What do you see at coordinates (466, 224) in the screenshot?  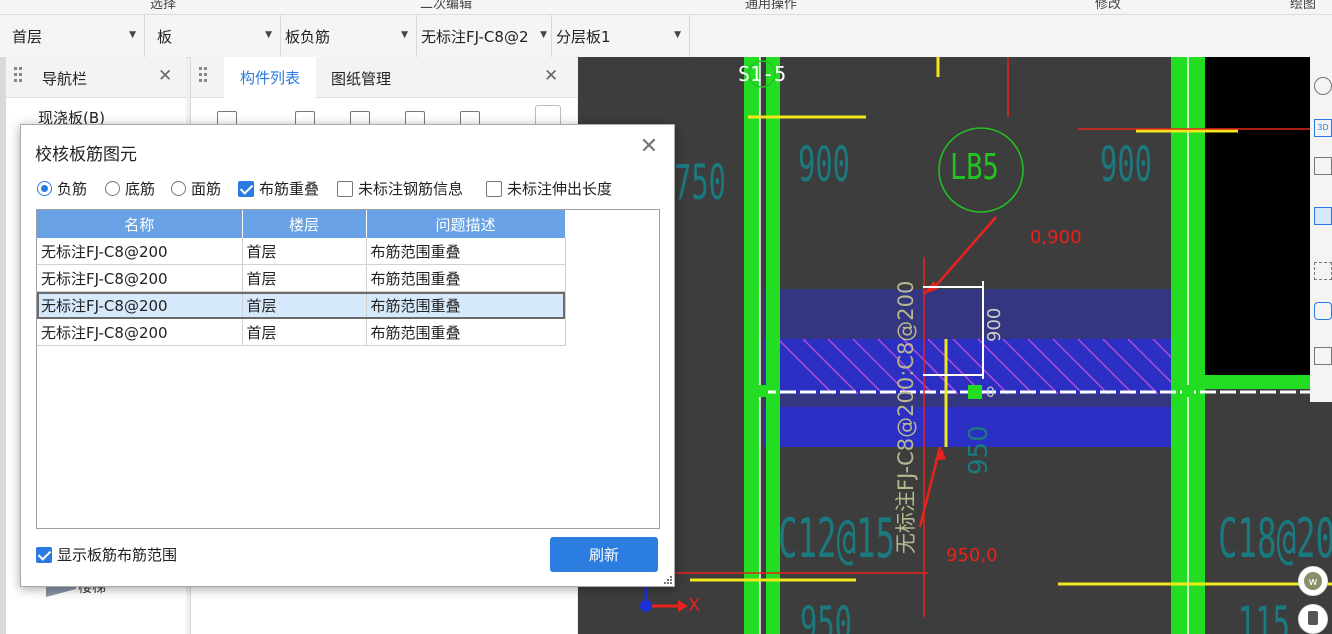 I see `column-header-desc: 问题描述` at bounding box center [466, 224].